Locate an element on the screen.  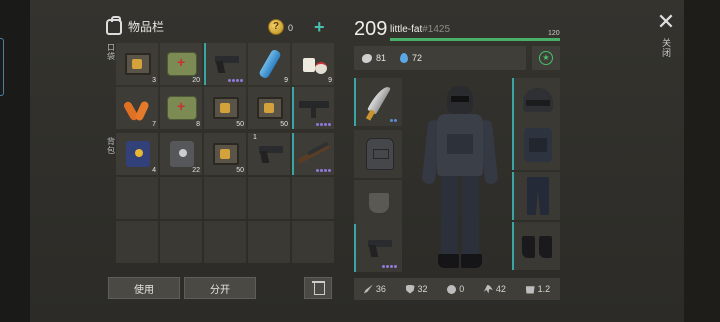
inventory-slot: 20 is located at coordinates (181, 64).